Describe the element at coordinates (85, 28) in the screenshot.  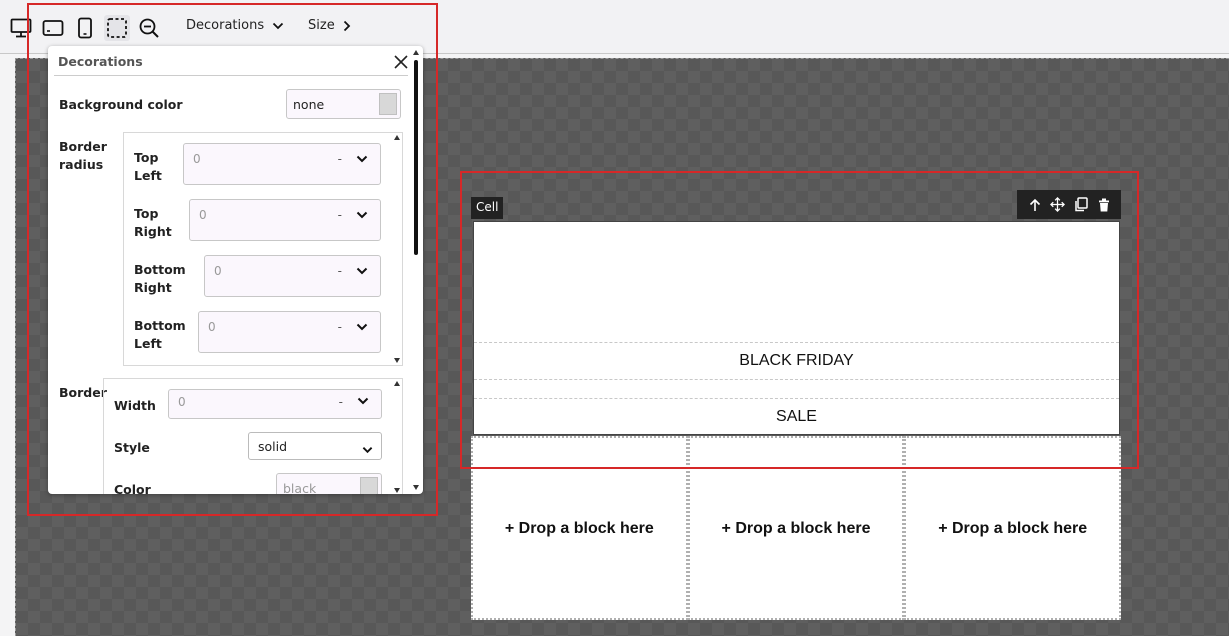
I see `mobile-icon` at that location.